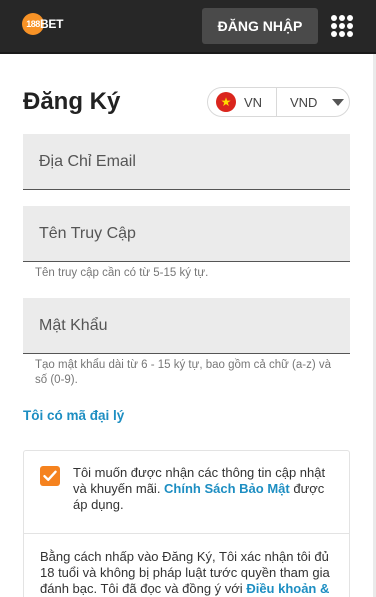 The height and width of the screenshot is (597, 376). What do you see at coordinates (73, 415) in the screenshot?
I see `agent-code-link: Tôi có mã đại lý` at bounding box center [73, 415].